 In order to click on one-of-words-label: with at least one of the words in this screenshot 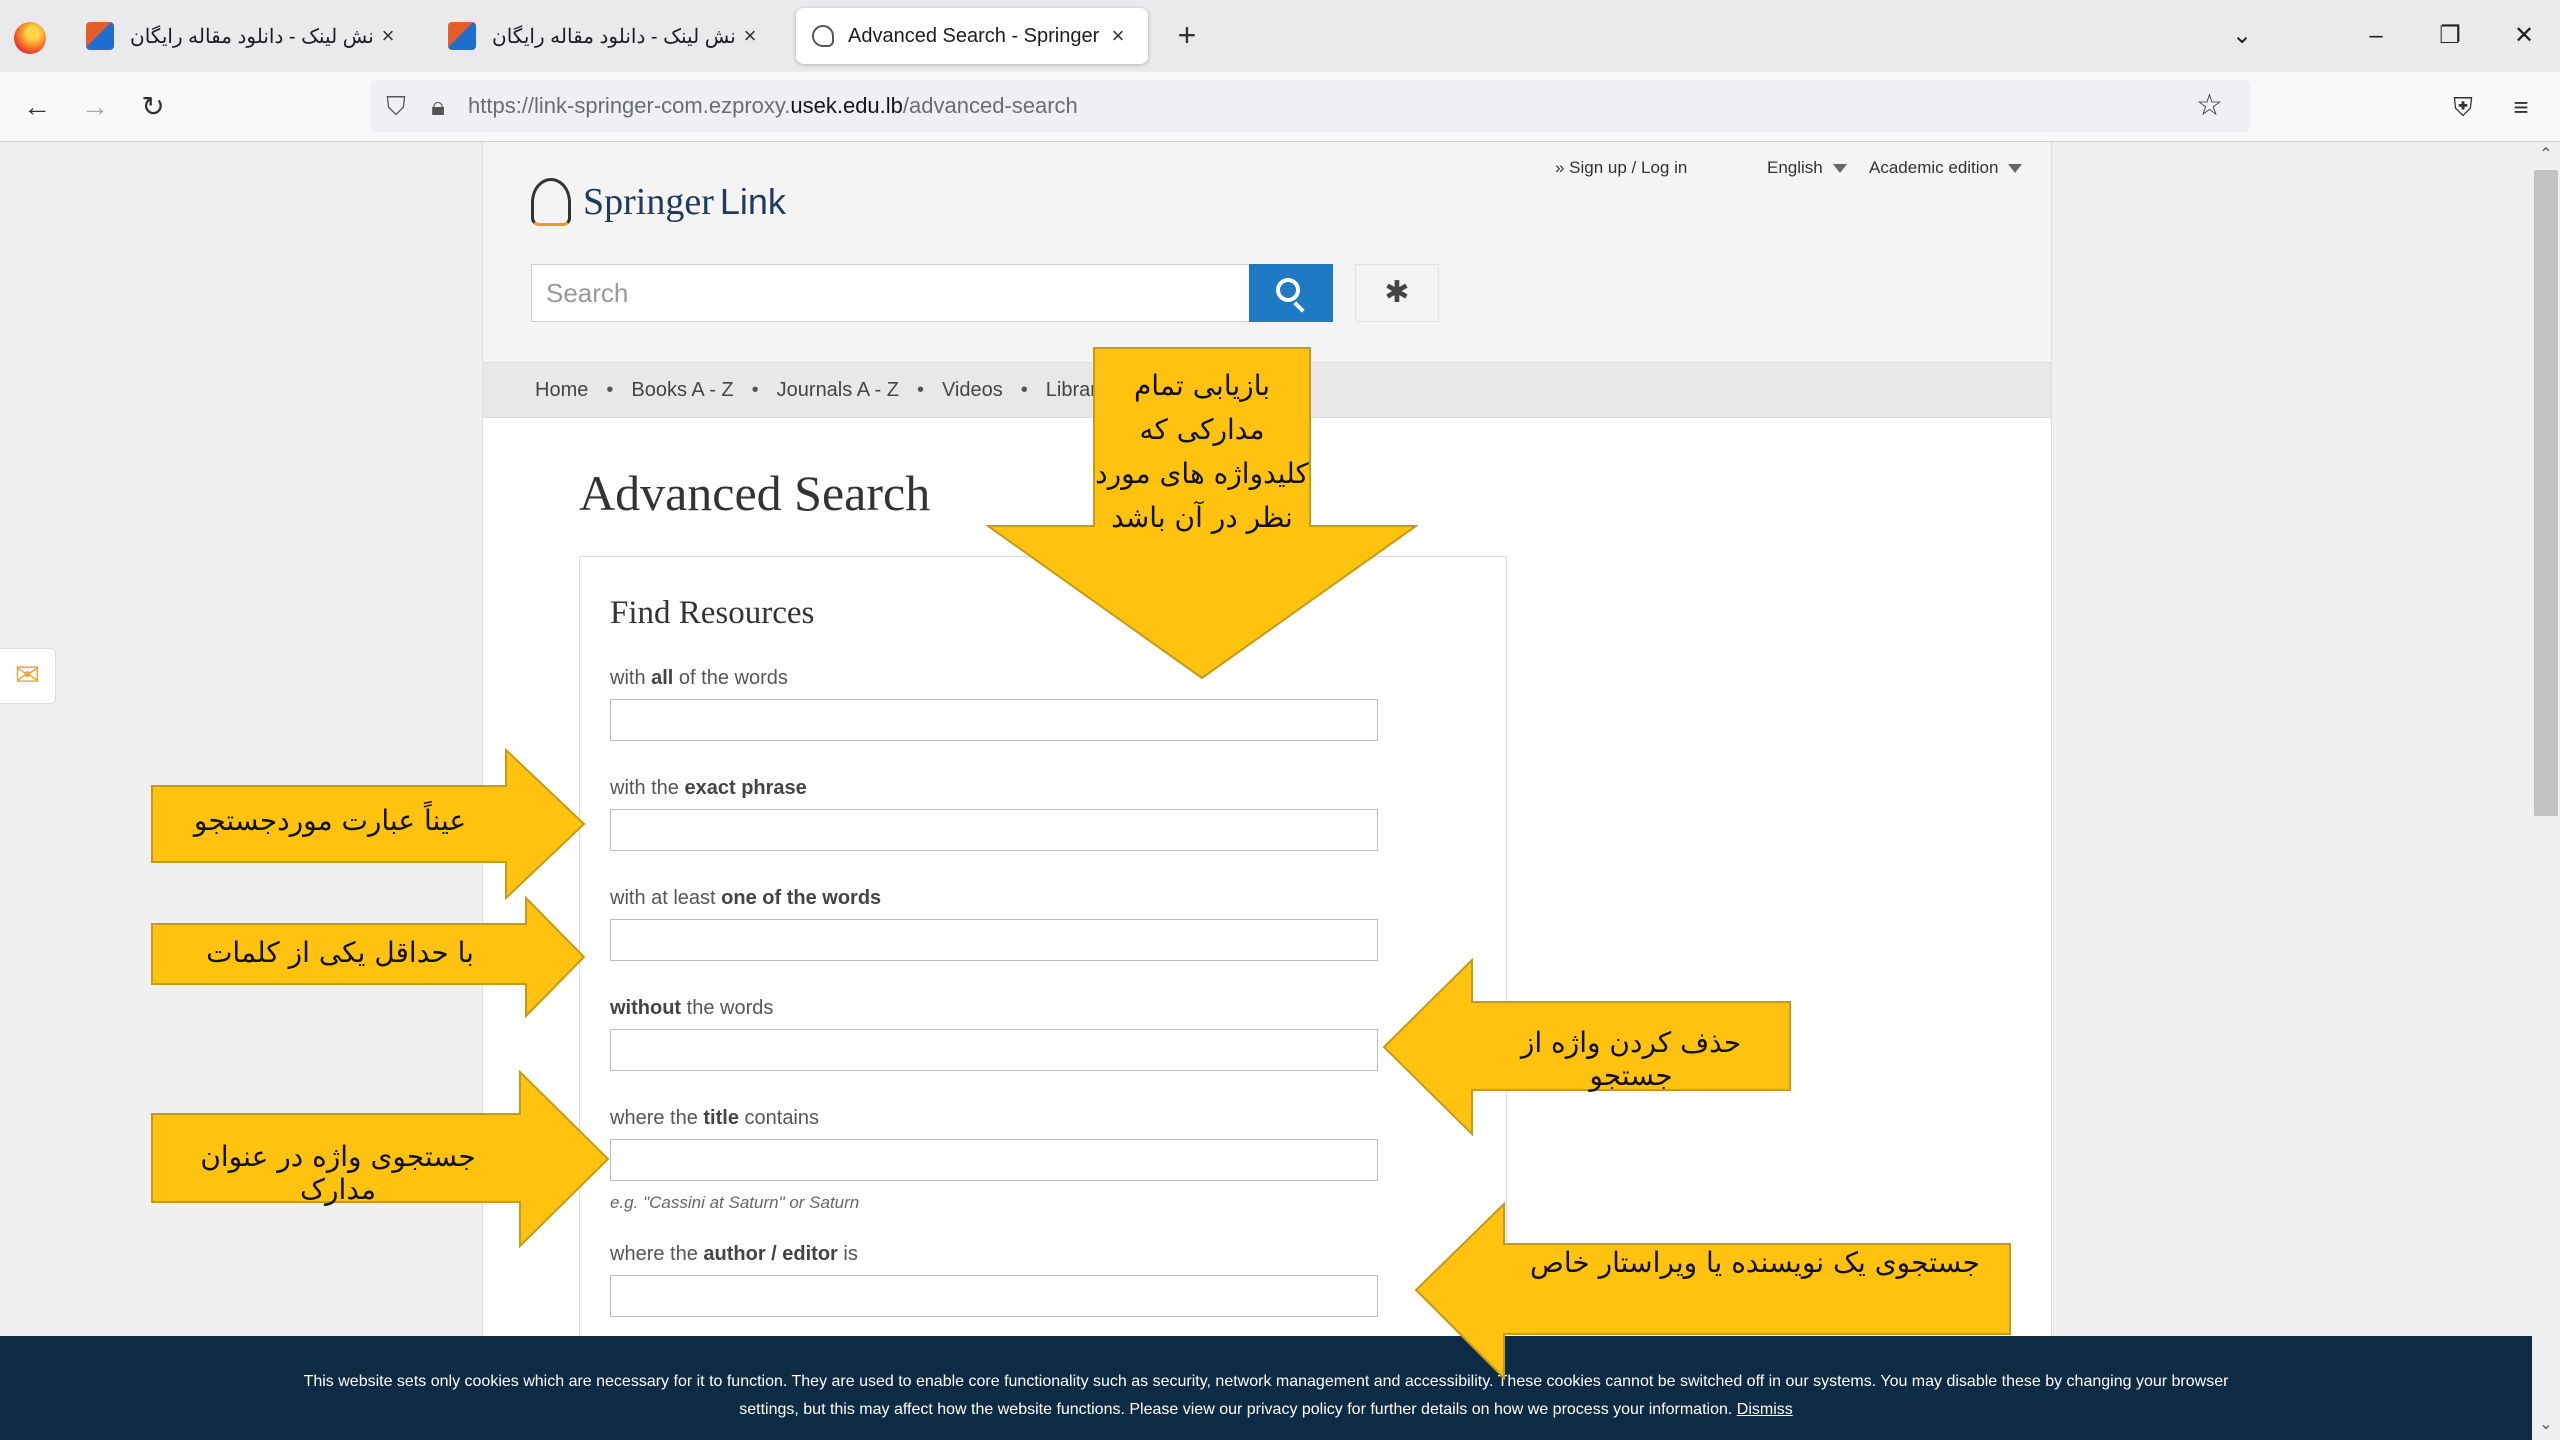, I will do `click(746, 898)`.